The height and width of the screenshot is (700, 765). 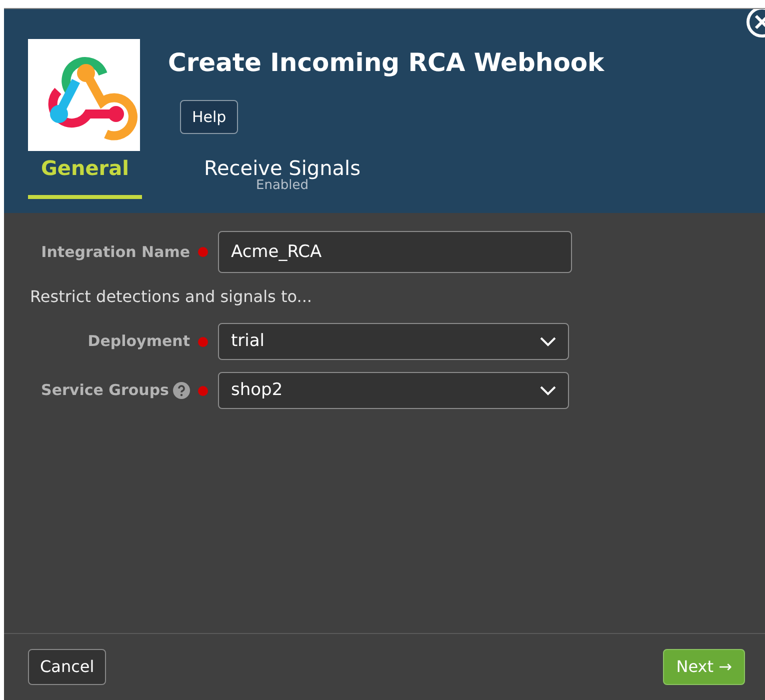 What do you see at coordinates (282, 176) in the screenshot?
I see `tab: Receive Signals Enabled` at bounding box center [282, 176].